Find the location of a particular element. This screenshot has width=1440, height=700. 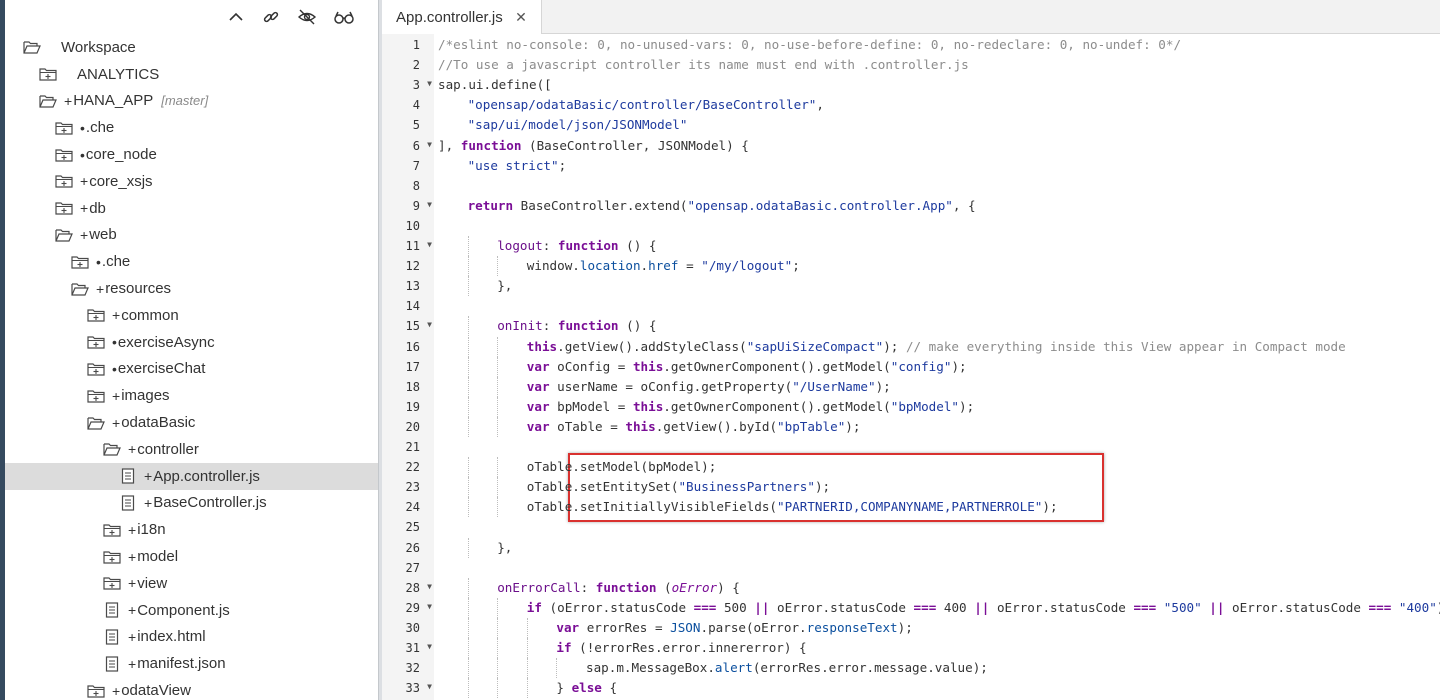

code-line: onErrorCall: function (oError) { is located at coordinates (618, 588).